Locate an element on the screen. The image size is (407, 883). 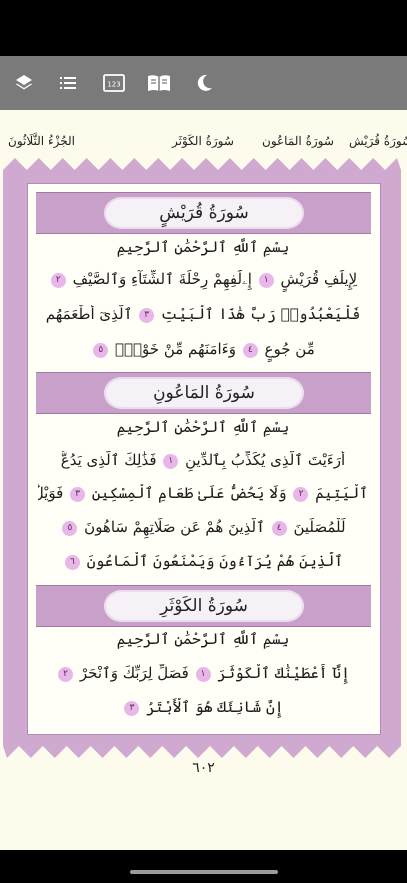
page-number: ٦٠٢ is located at coordinates (203, 768).